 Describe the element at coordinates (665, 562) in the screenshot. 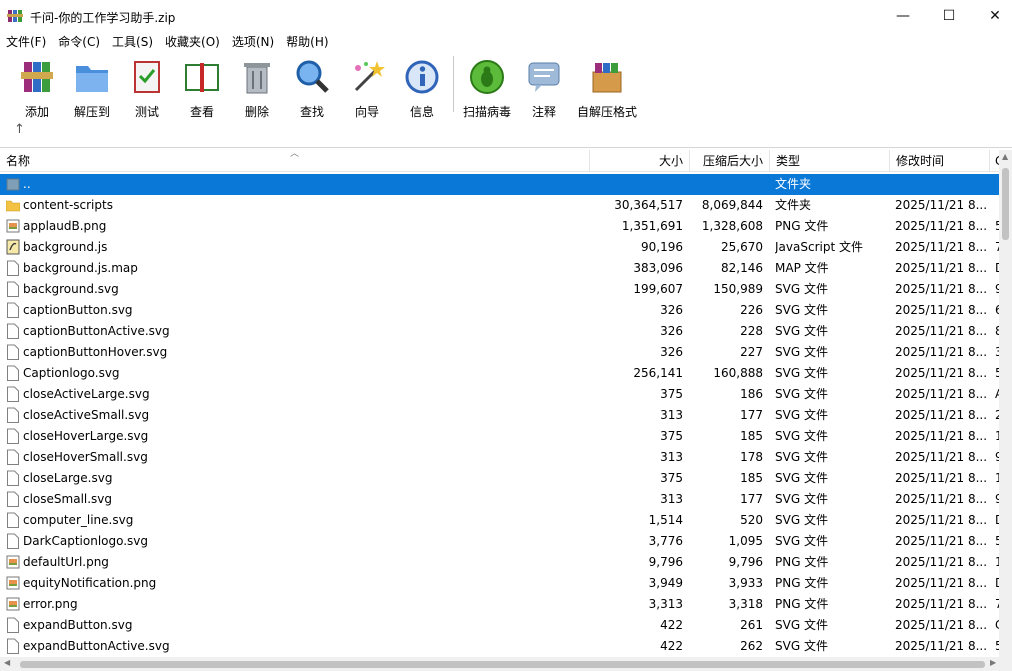

I see `file-size: 9,796` at that location.